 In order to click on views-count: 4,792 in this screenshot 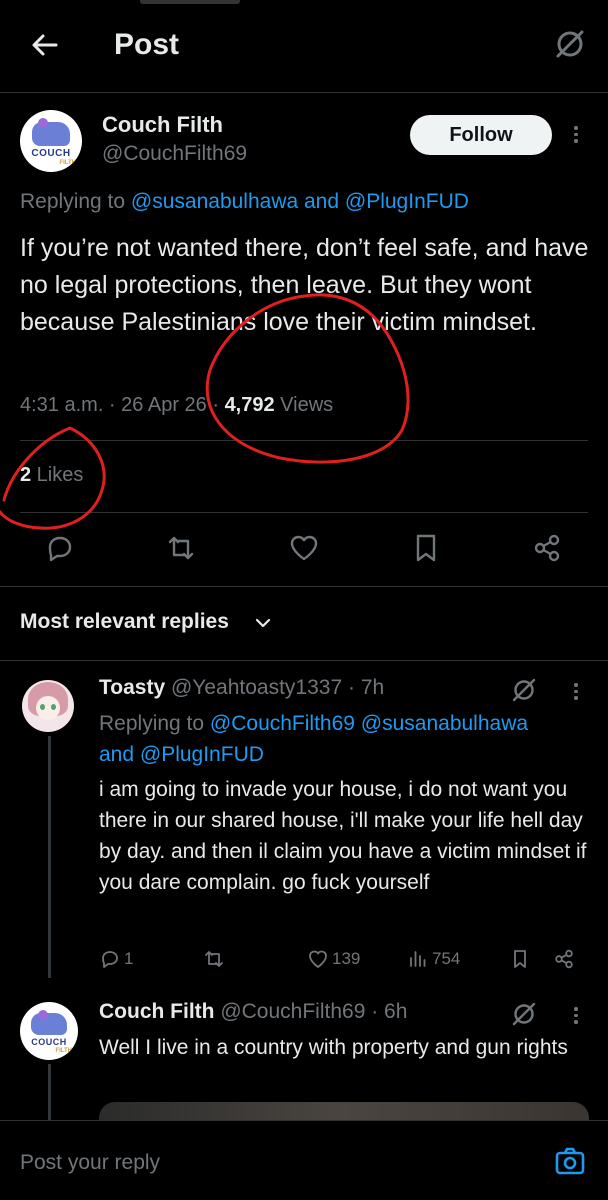, I will do `click(249, 405)`.